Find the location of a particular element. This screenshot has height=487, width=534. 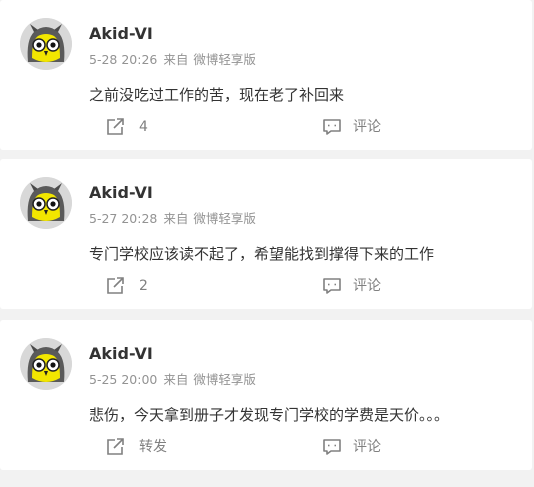

repost-button: 4 is located at coordinates (127, 127).